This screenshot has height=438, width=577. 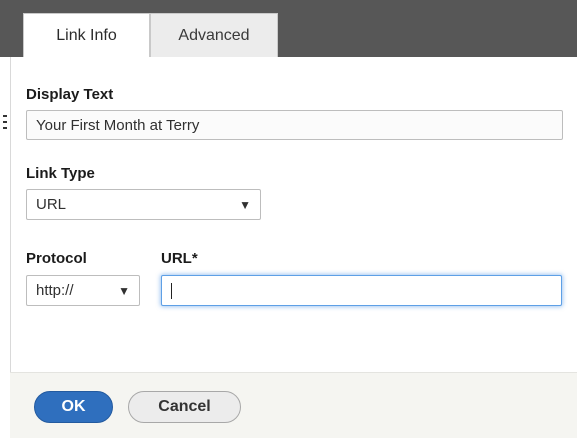 I want to click on url-input, so click(x=361, y=290).